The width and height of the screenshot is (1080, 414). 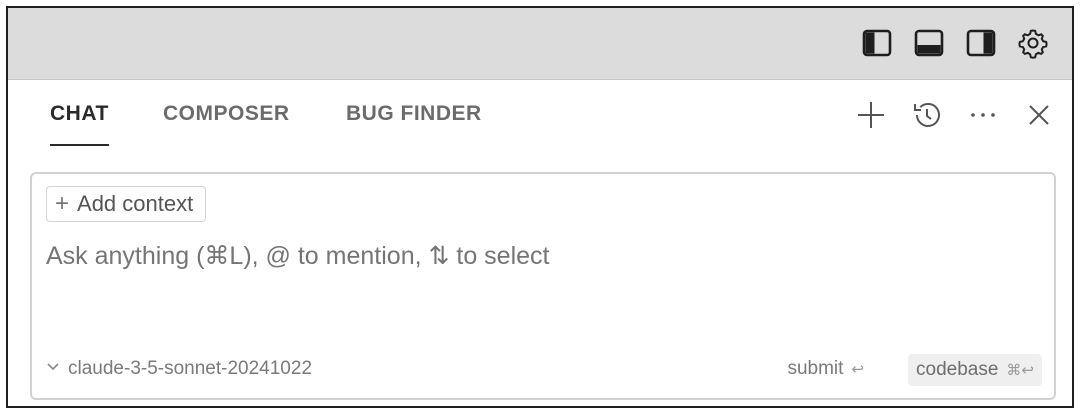 What do you see at coordinates (79, 124) in the screenshot?
I see `tab-chat: CHAT` at bounding box center [79, 124].